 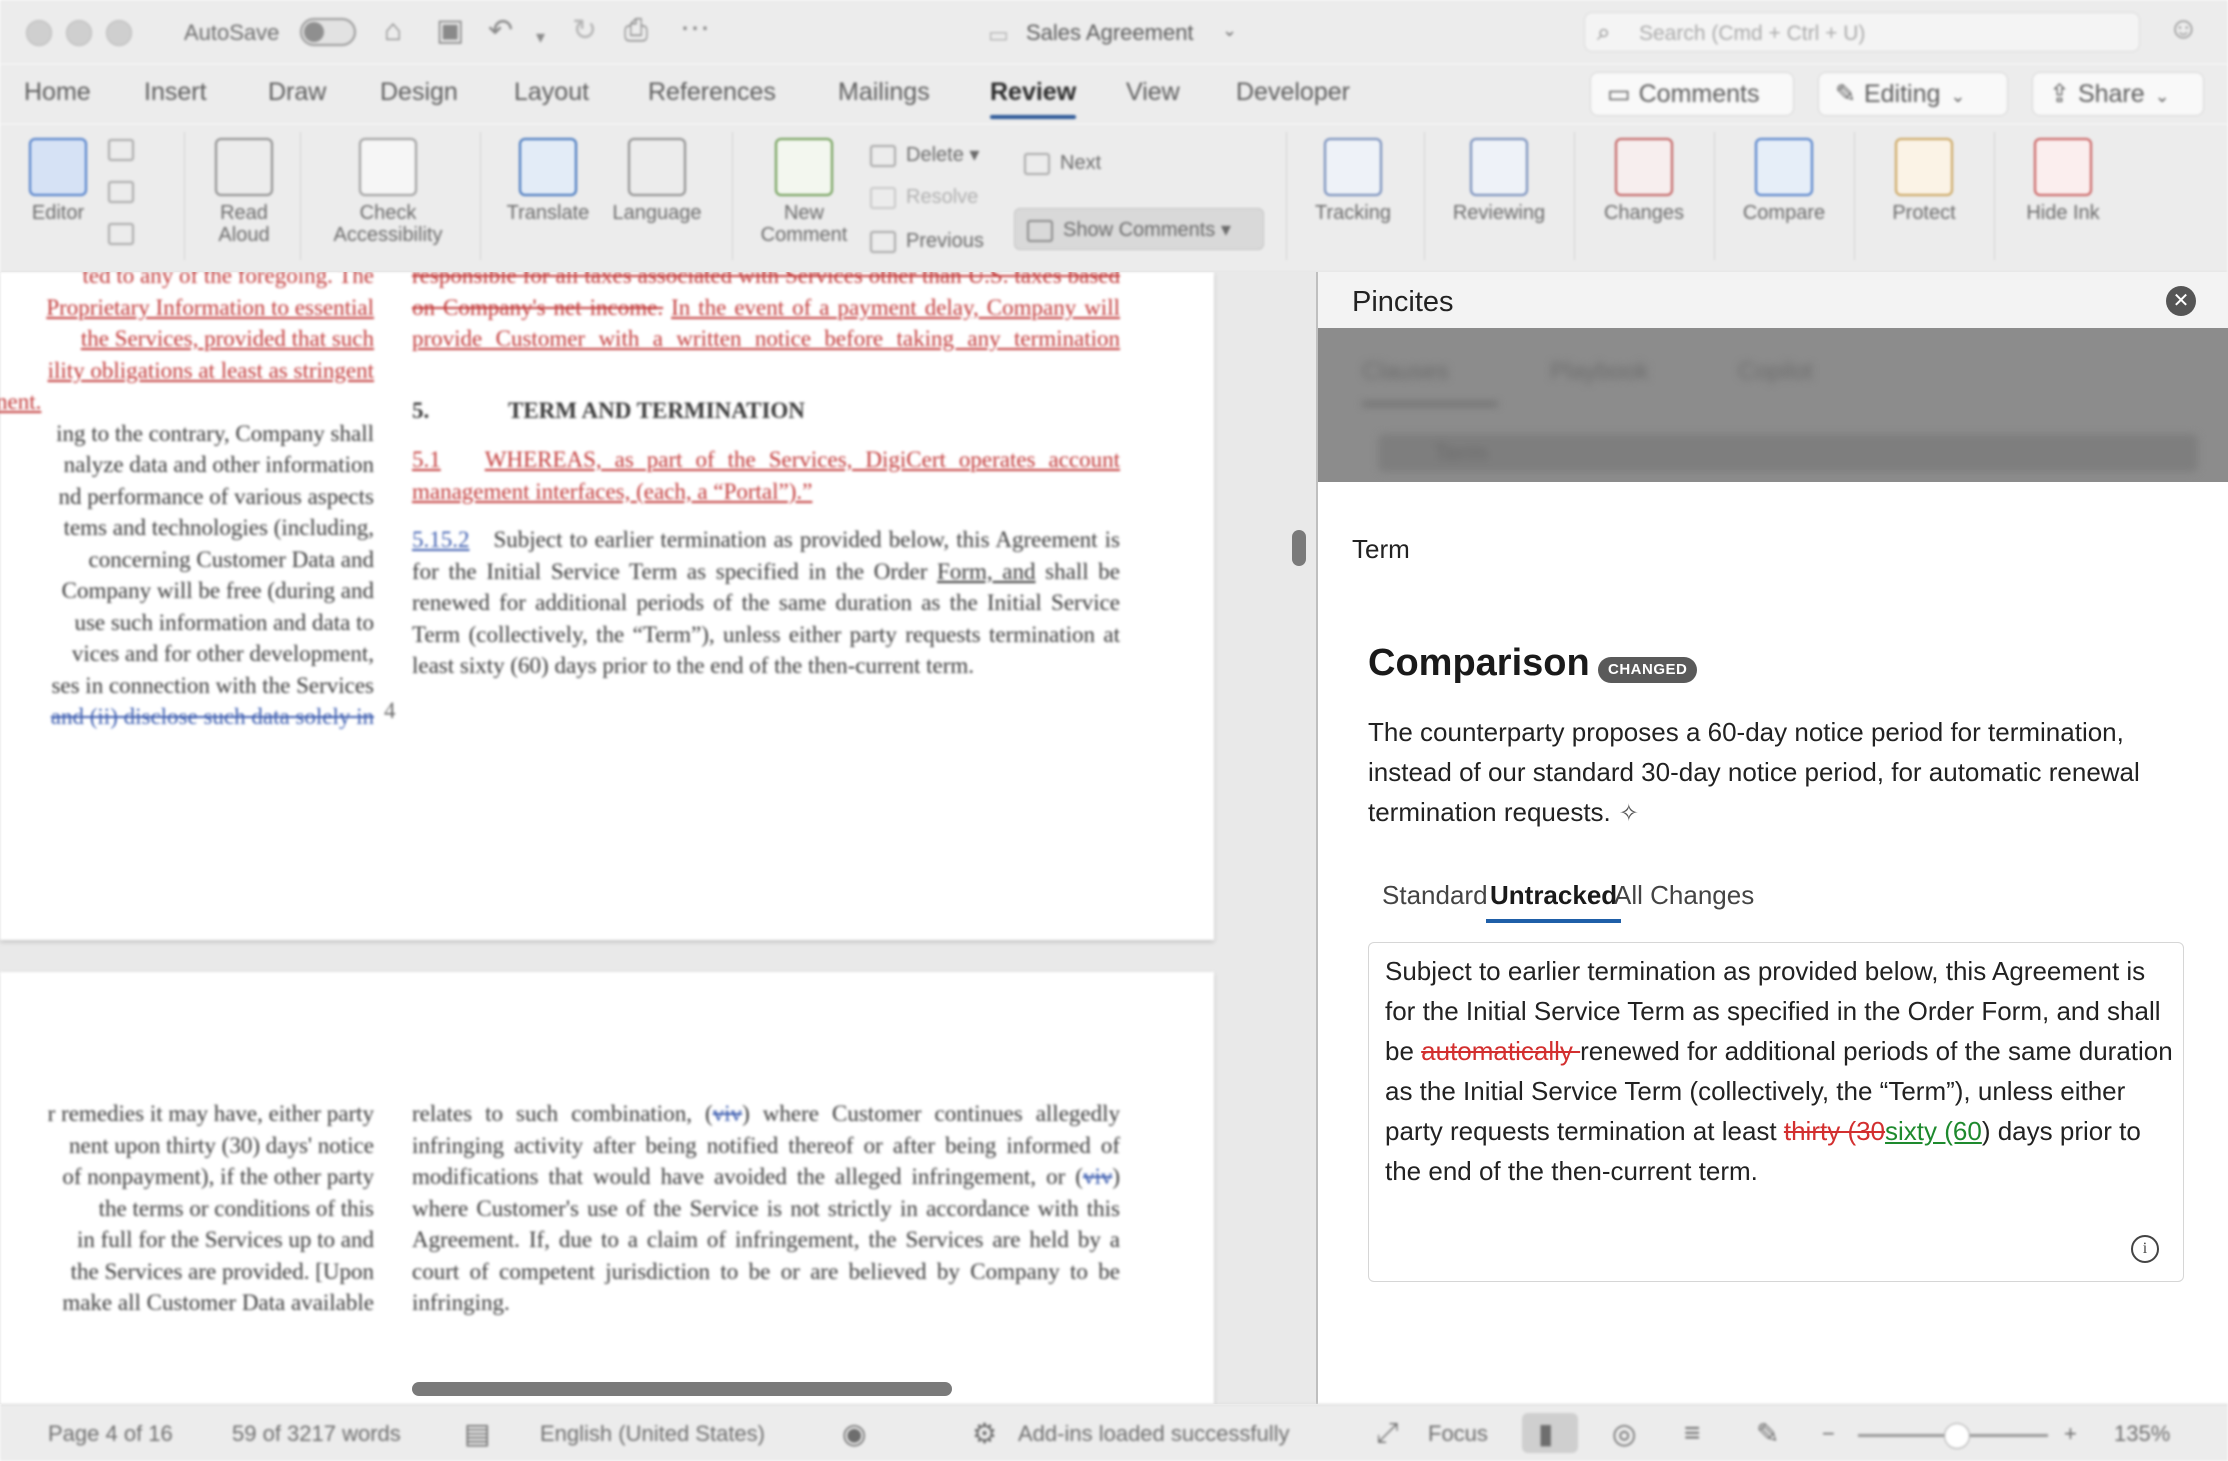 I want to click on tab-clauses: Clauses, so click(x=1405, y=372).